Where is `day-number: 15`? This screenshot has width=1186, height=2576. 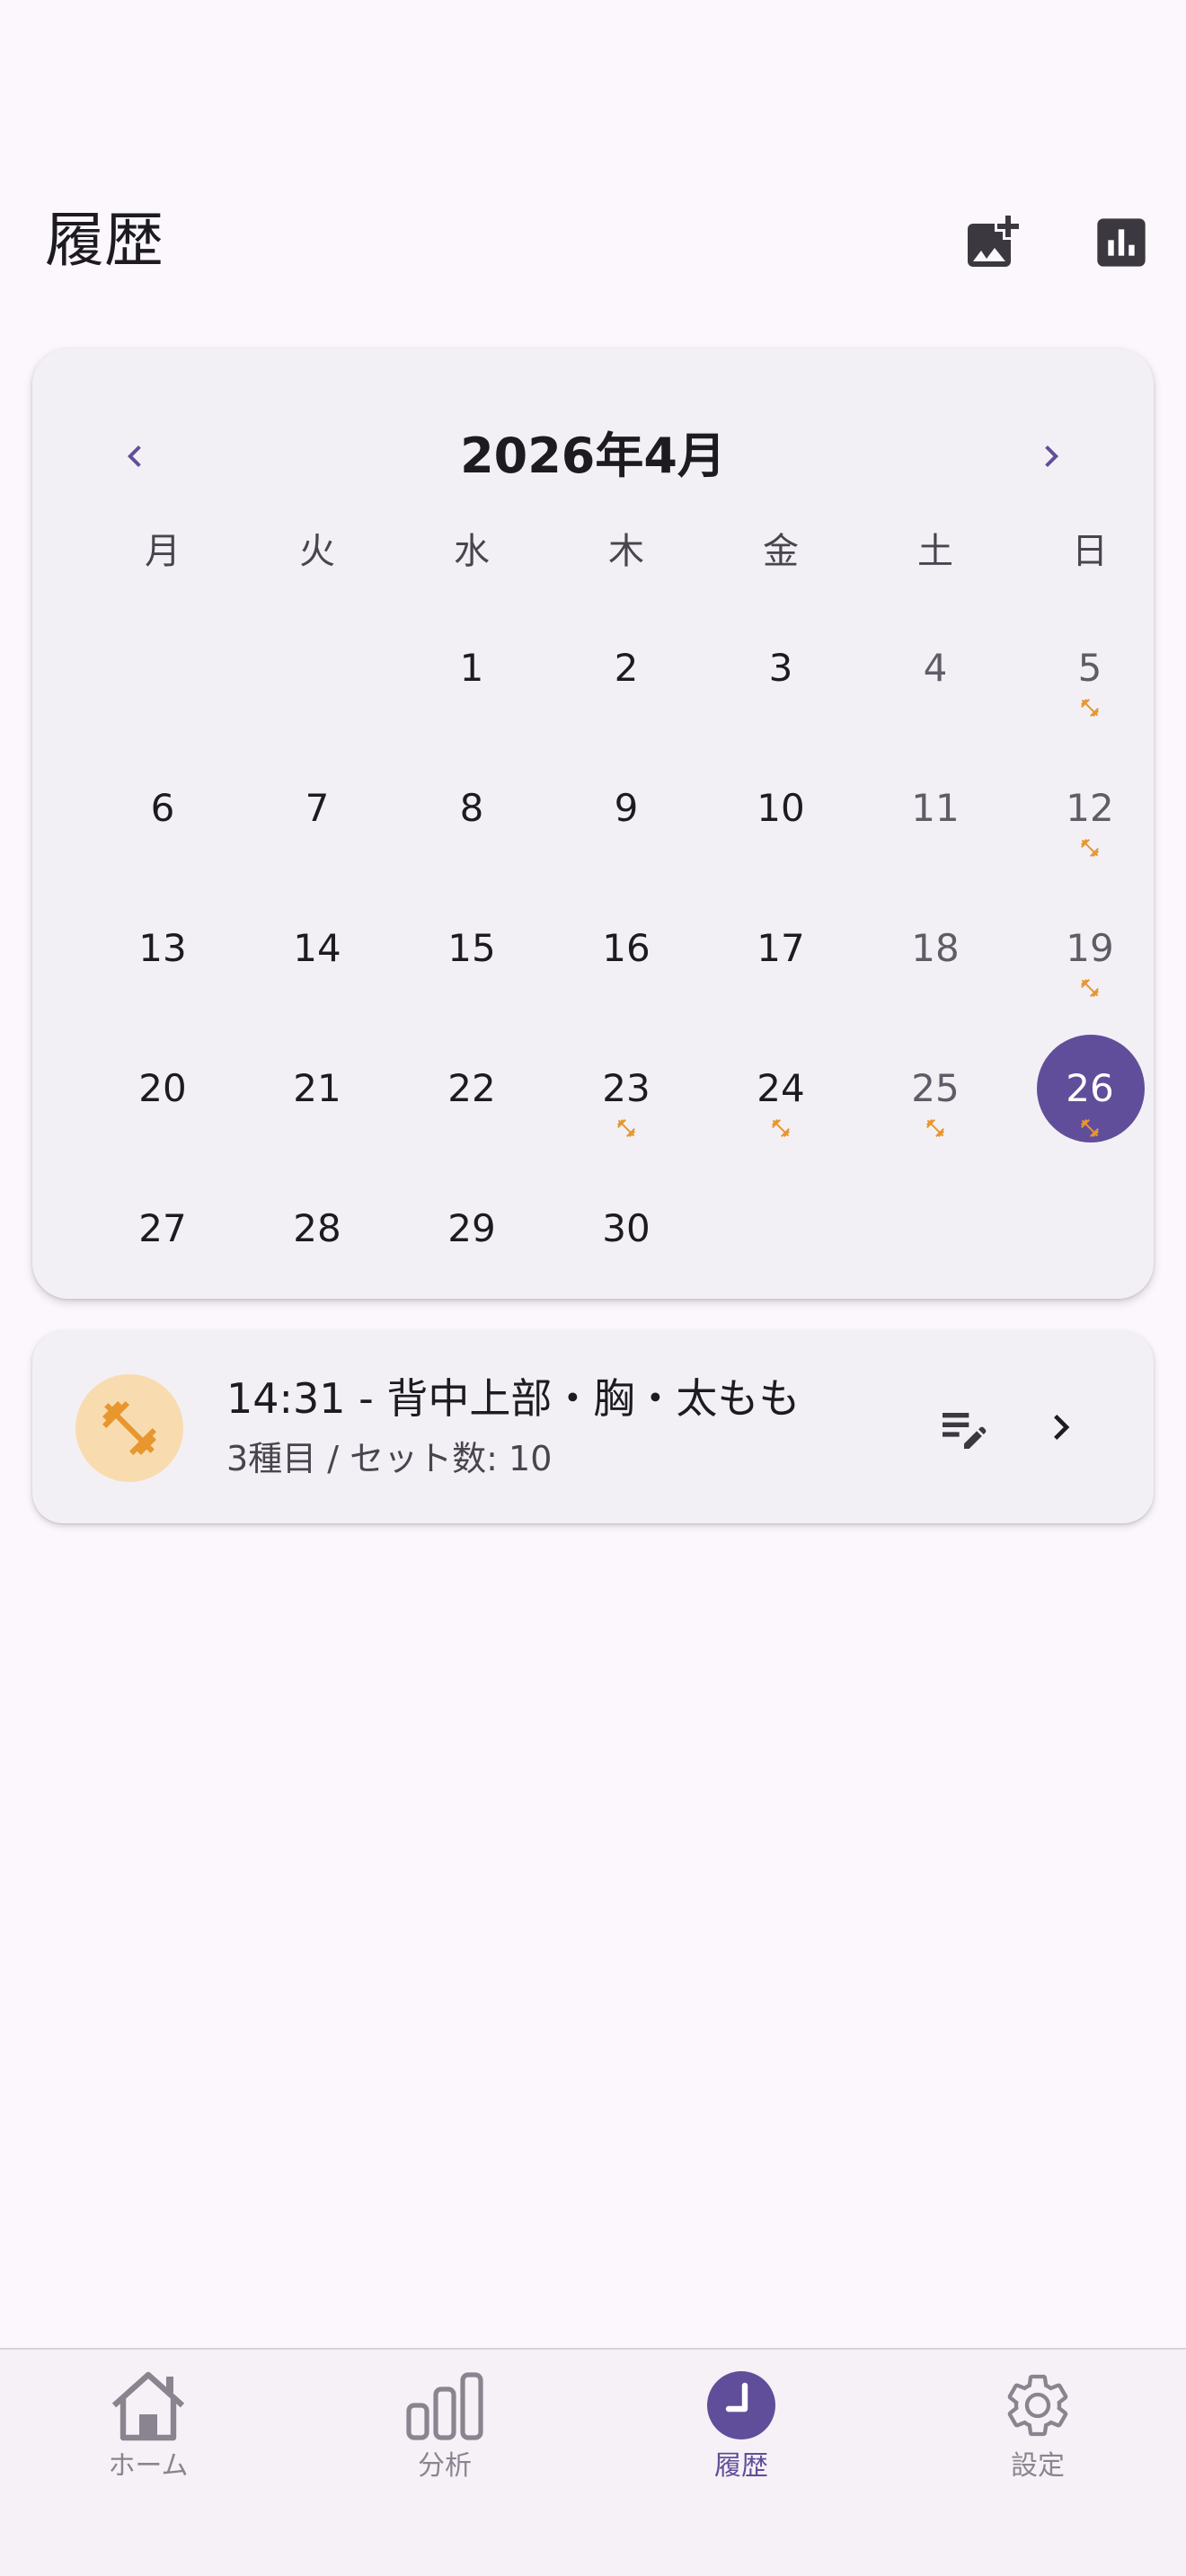 day-number: 15 is located at coordinates (471, 948).